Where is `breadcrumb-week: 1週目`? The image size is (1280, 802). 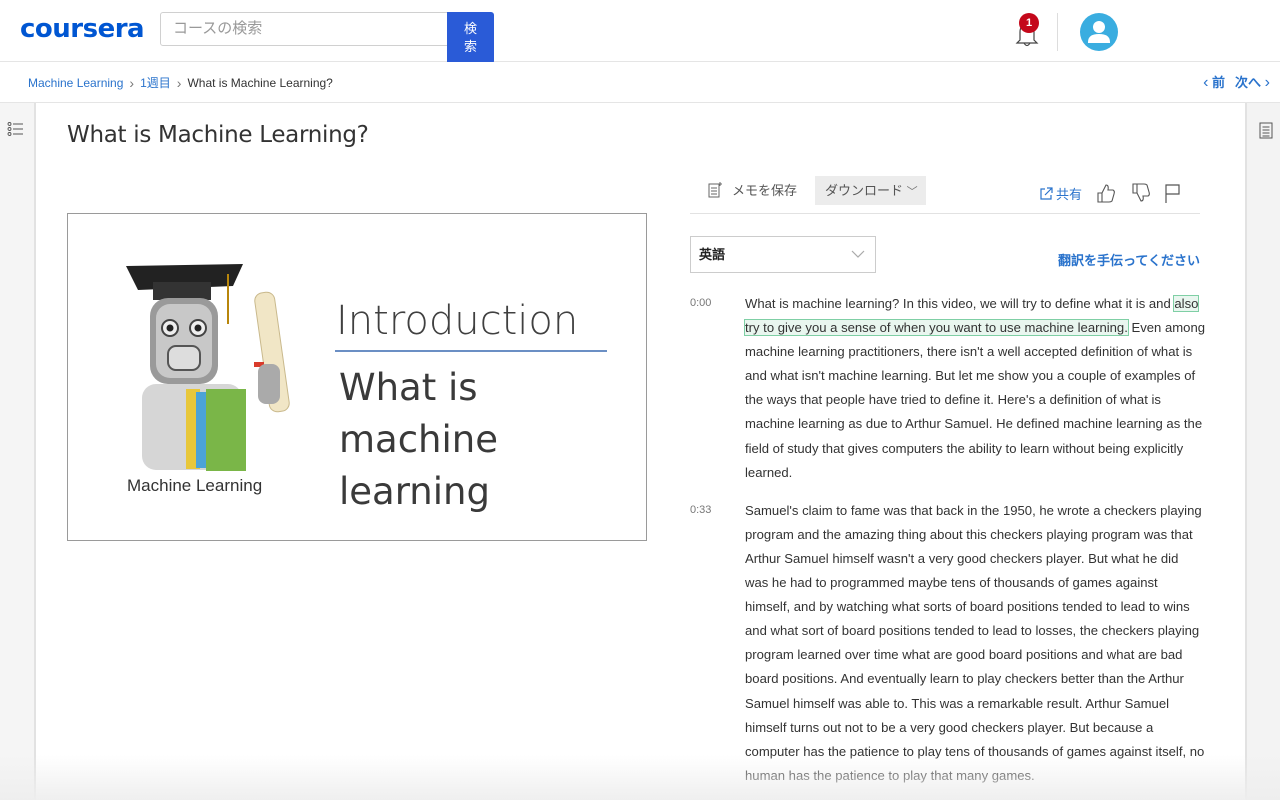 breadcrumb-week: 1週目 is located at coordinates (155, 82).